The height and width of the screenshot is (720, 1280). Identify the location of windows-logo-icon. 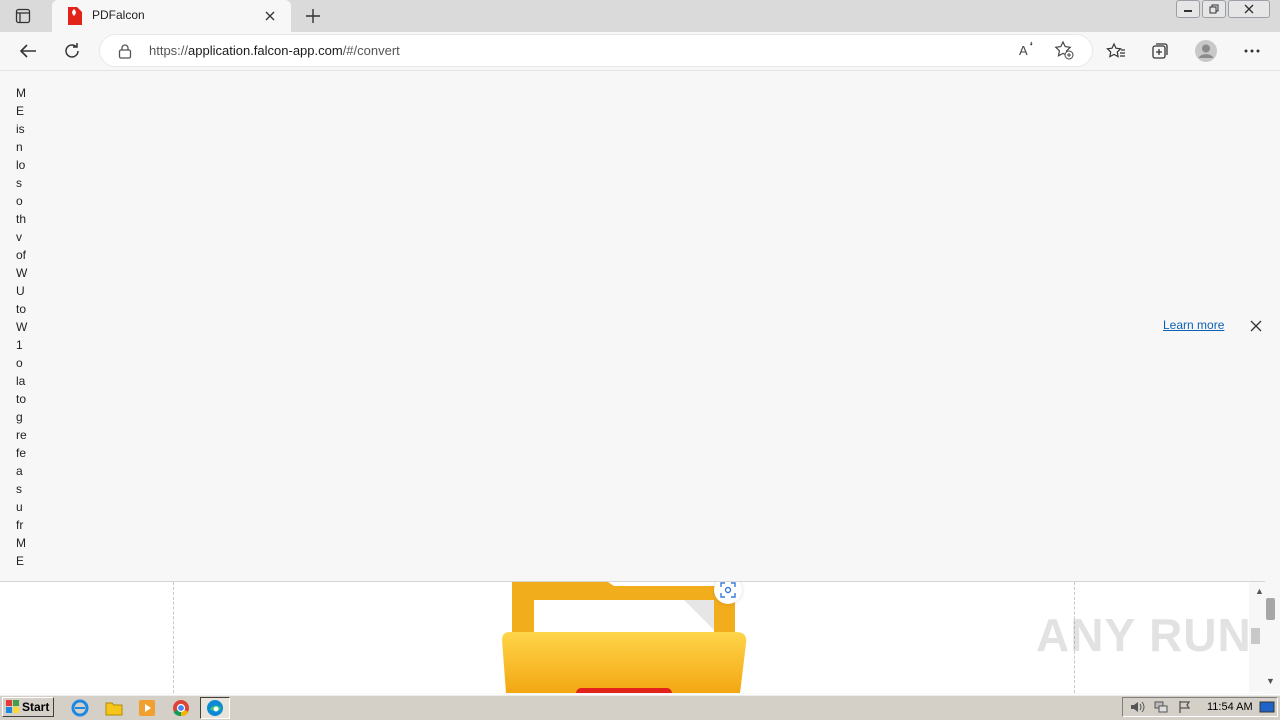
(12, 706).